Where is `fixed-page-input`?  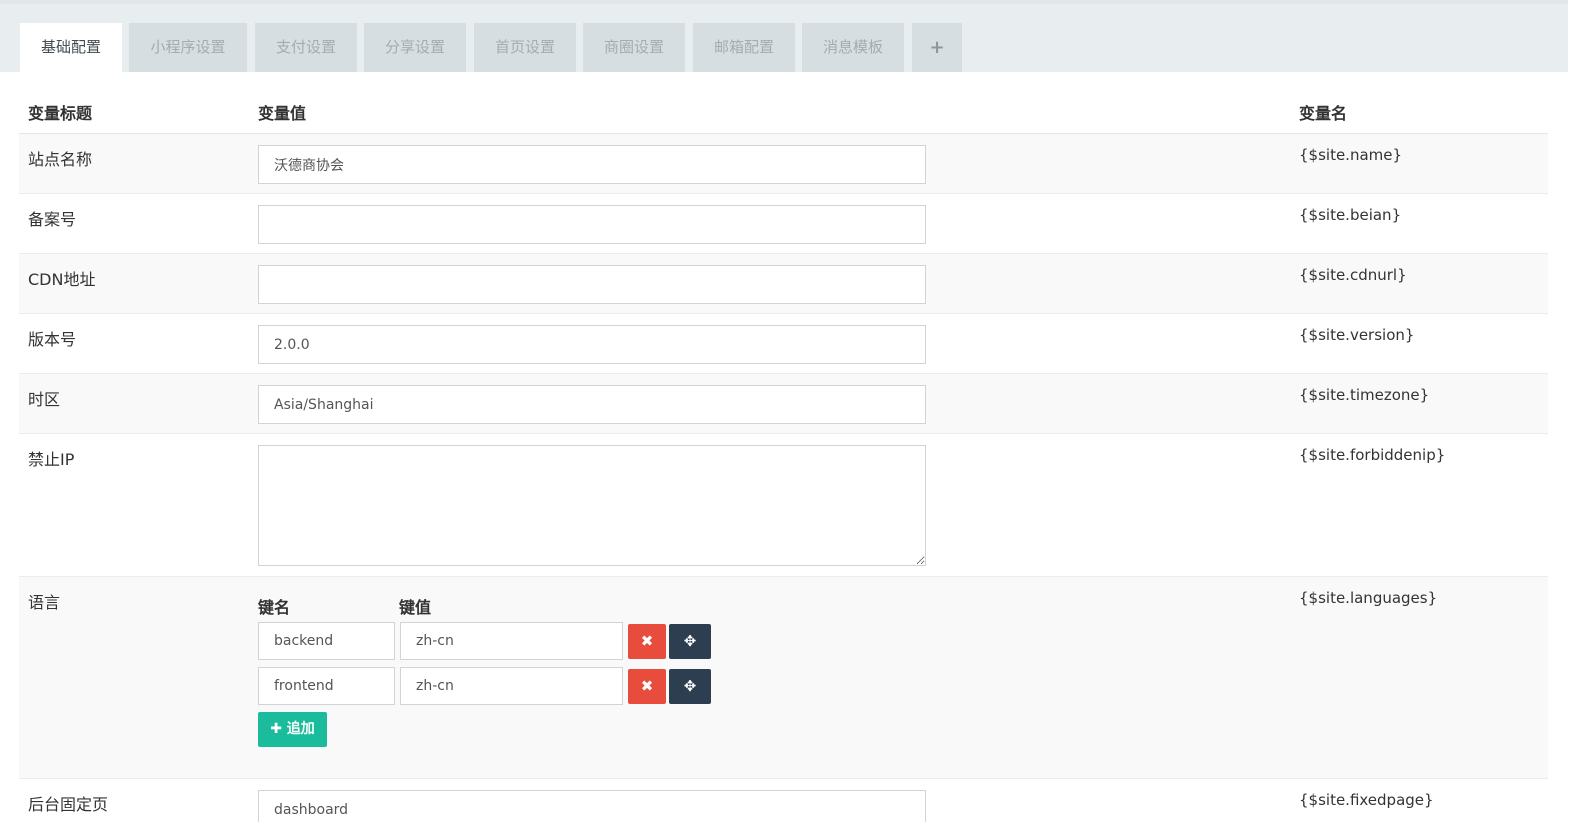 fixed-page-input is located at coordinates (592, 806).